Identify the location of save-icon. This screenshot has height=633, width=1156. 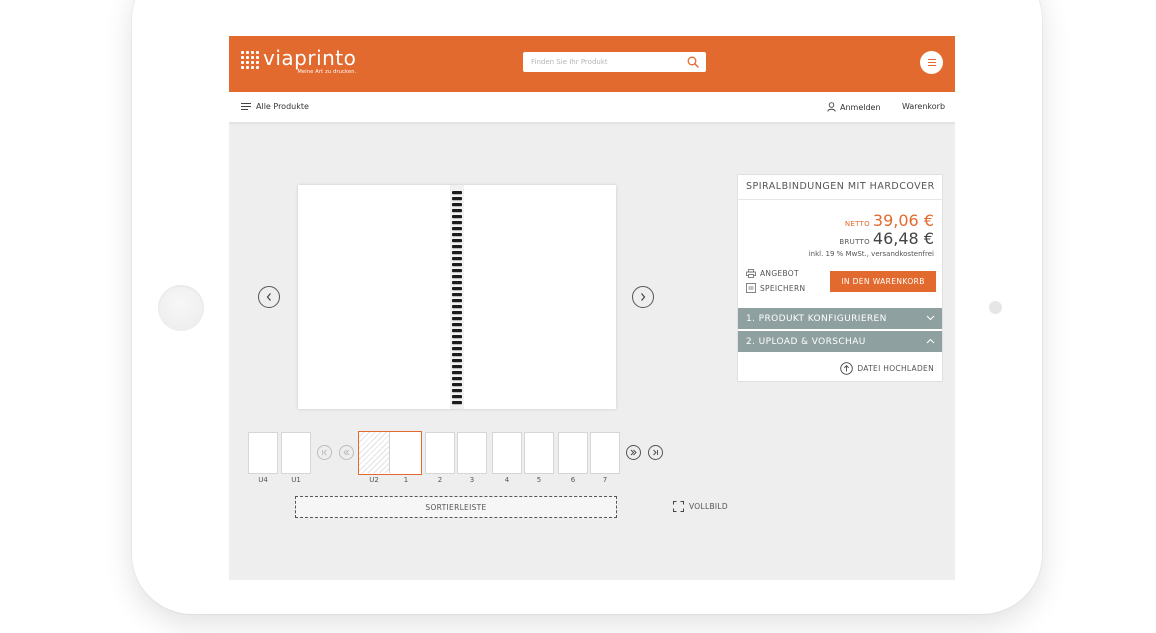
(751, 288).